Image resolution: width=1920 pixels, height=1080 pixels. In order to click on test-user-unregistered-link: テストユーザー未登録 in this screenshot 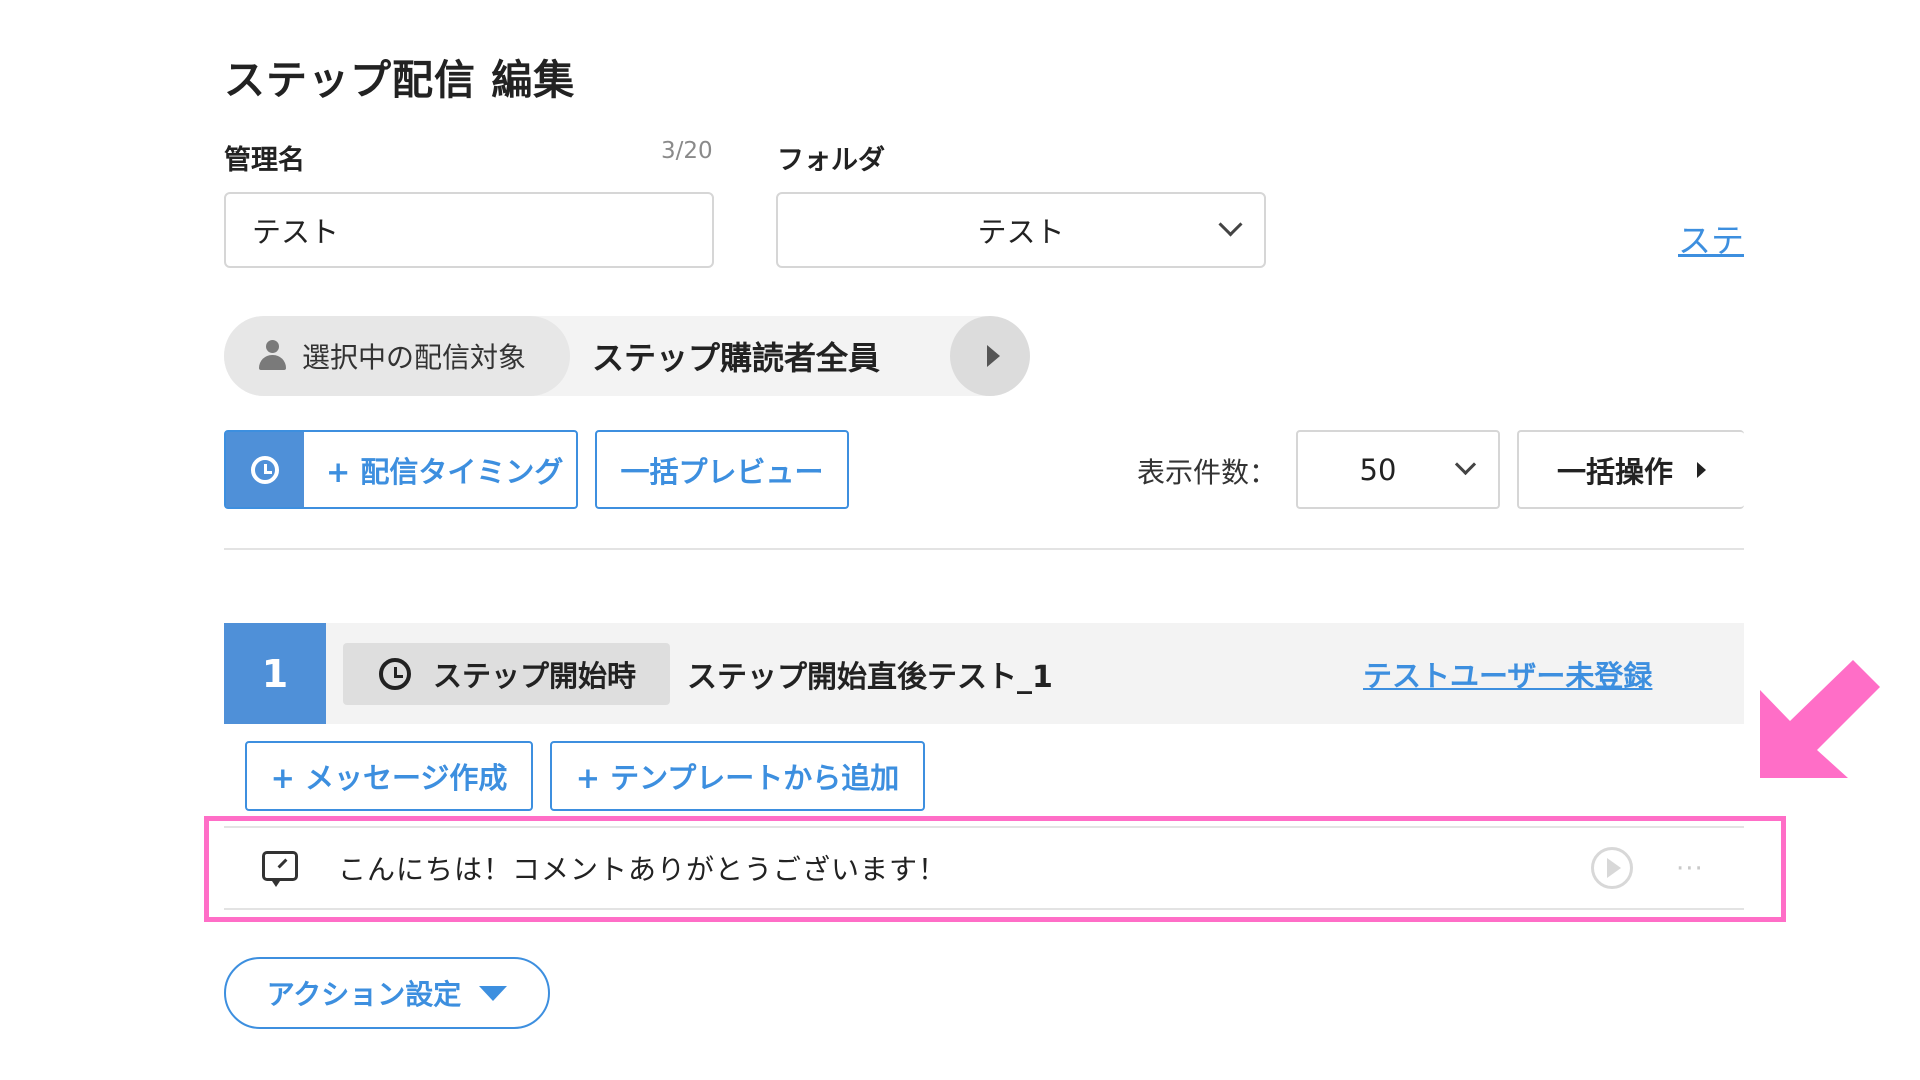, I will do `click(1507, 673)`.